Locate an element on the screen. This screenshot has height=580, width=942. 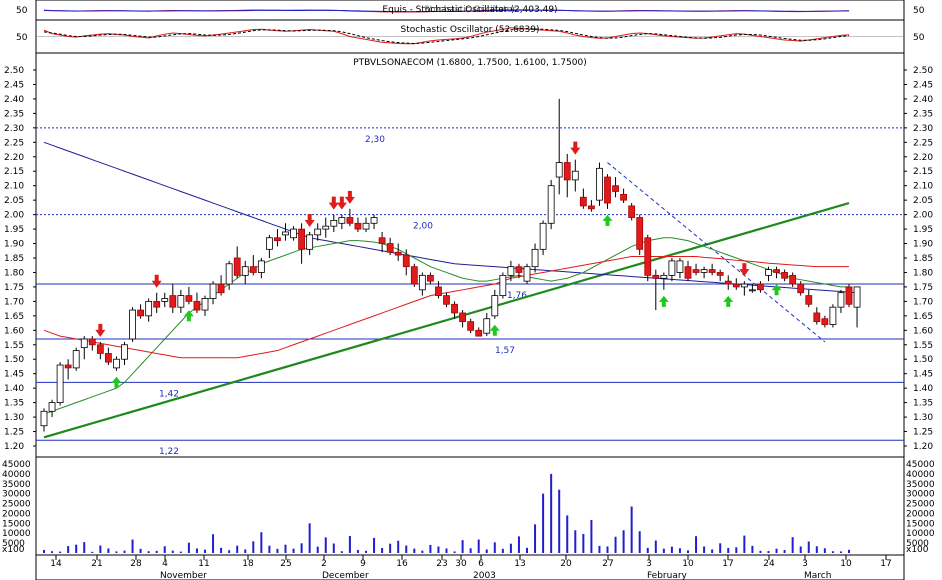
date-tick-label: 20 is located at coordinates (566, 564).